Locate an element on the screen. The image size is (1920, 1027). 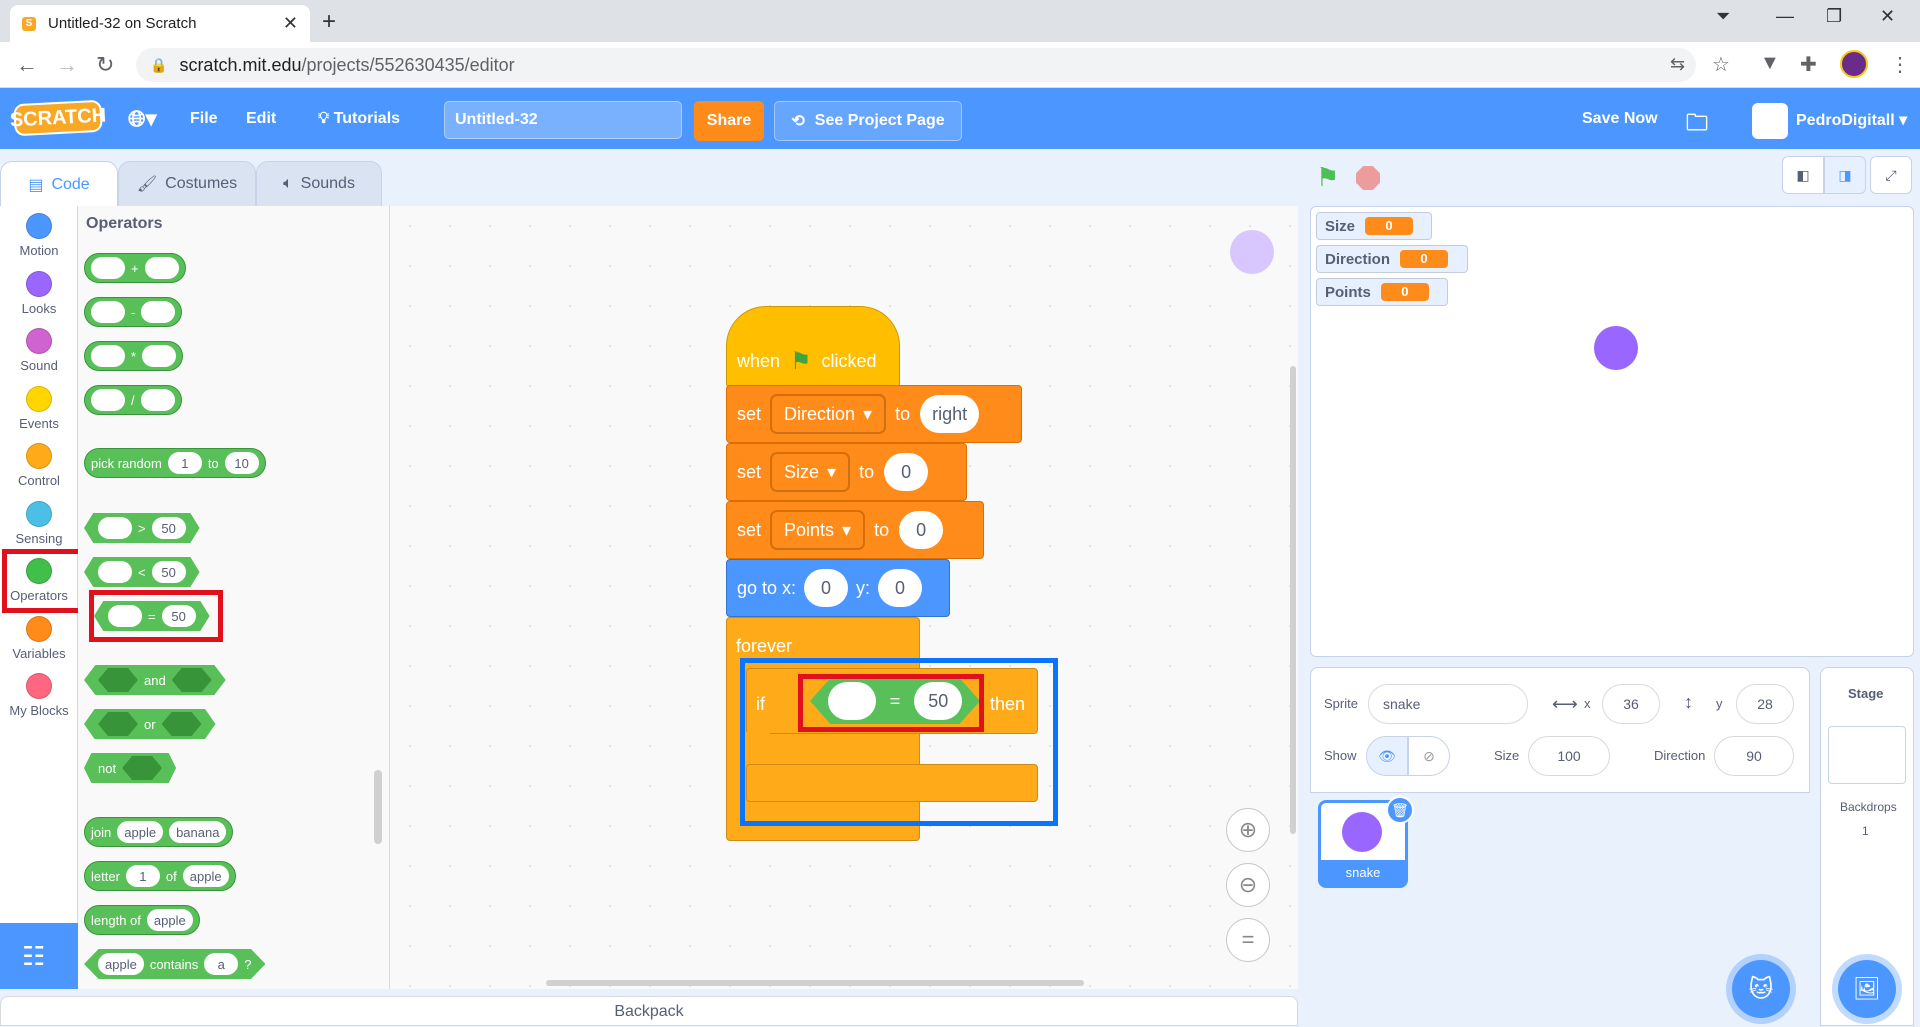
variable-monitor-direction: Direction 0 is located at coordinates (1392, 259).